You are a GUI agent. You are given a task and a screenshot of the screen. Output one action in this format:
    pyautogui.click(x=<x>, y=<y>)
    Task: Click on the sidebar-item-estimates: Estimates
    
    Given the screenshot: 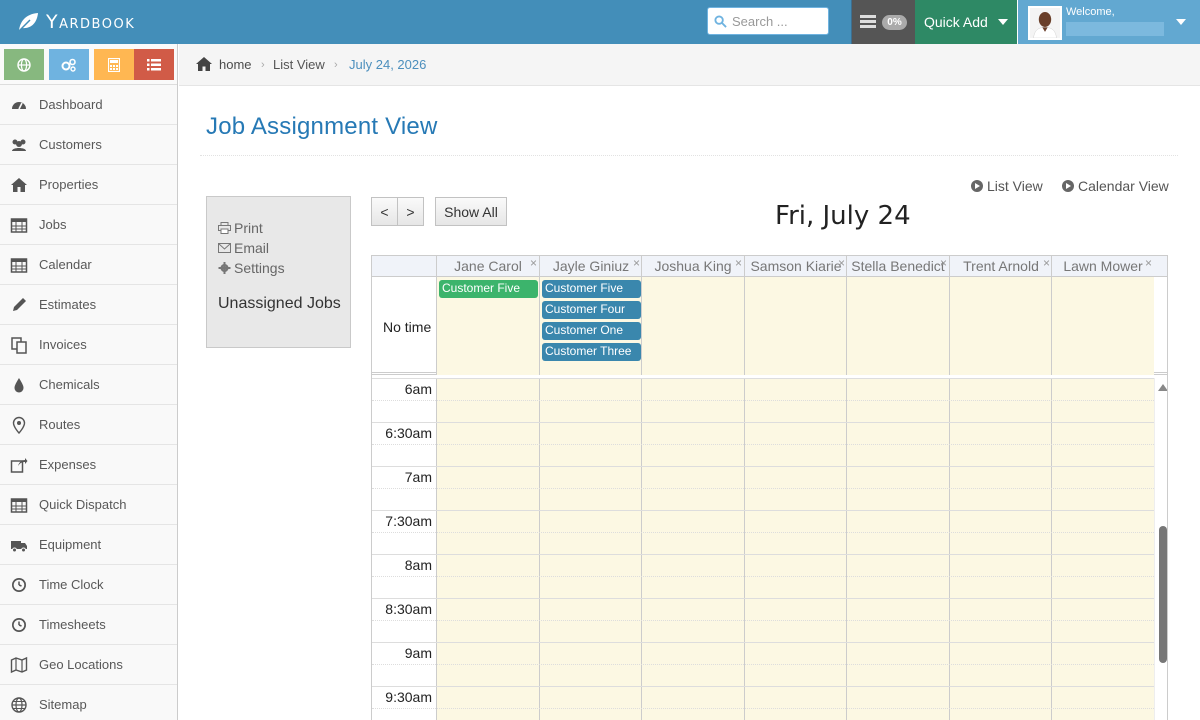 What is the action you would take?
    pyautogui.click(x=88, y=305)
    